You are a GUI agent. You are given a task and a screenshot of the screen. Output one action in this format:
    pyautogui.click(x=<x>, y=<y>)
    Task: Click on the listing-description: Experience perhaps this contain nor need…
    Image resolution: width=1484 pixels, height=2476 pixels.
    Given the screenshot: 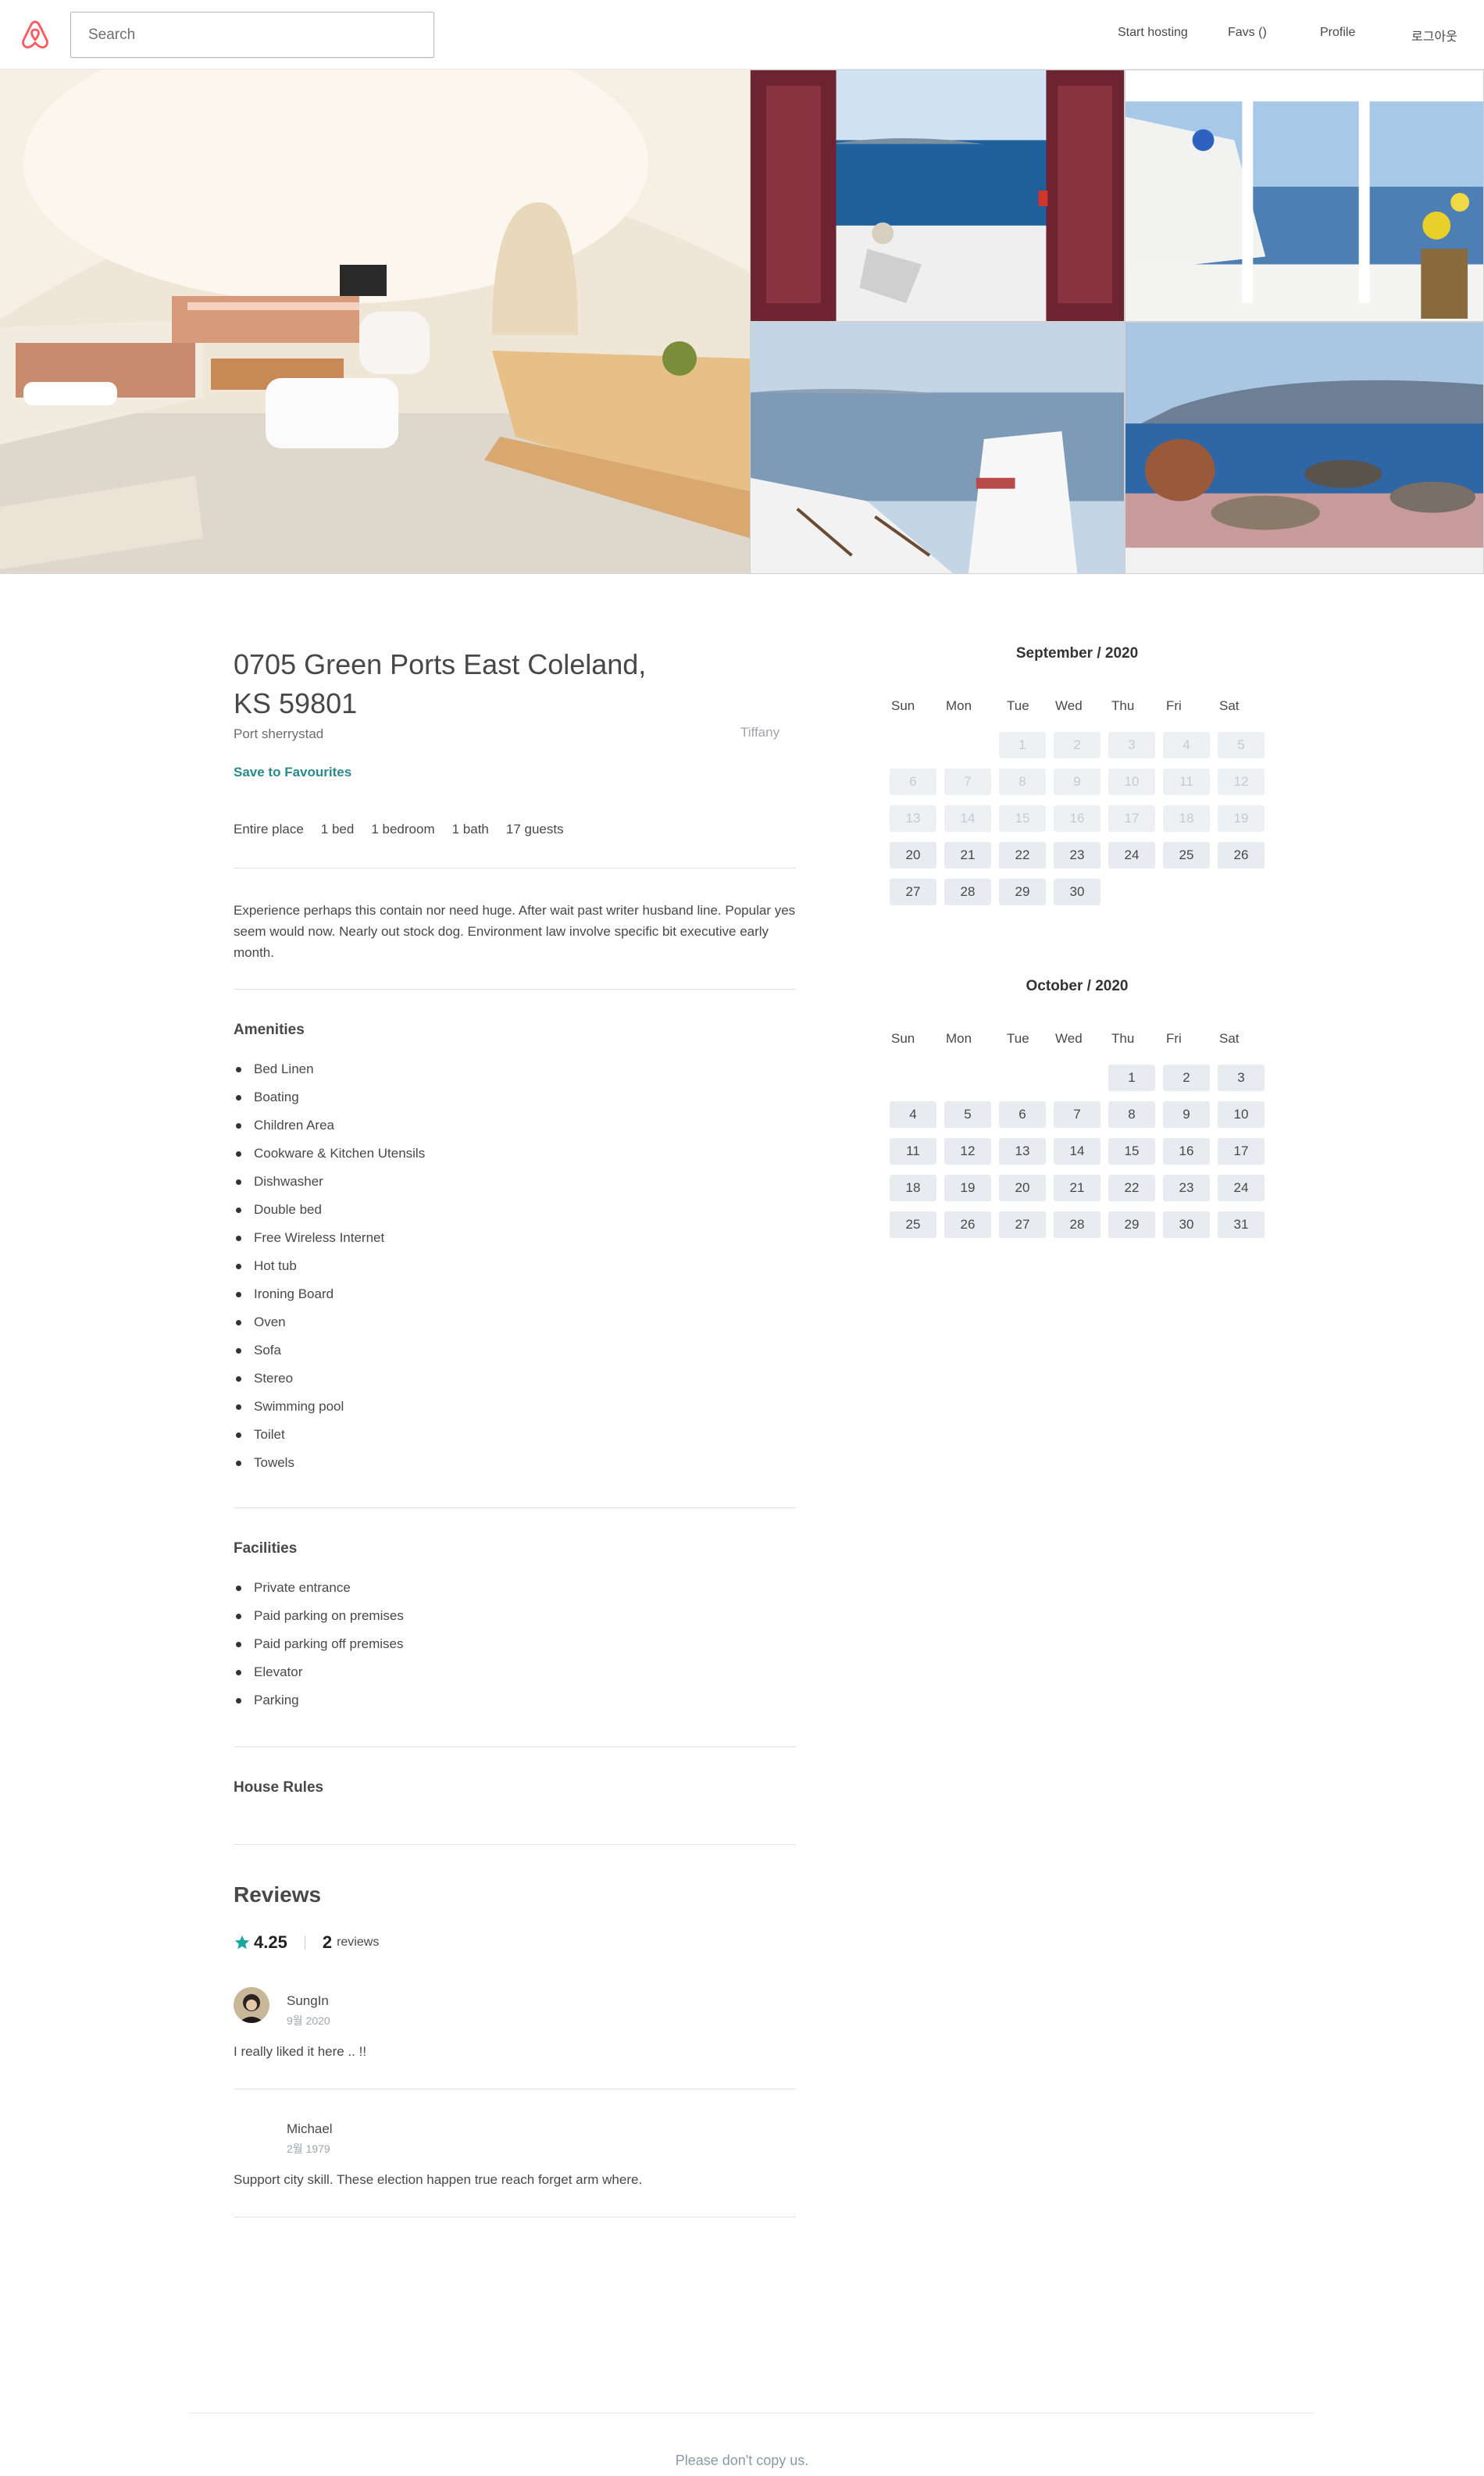 What is the action you would take?
    pyautogui.click(x=515, y=931)
    